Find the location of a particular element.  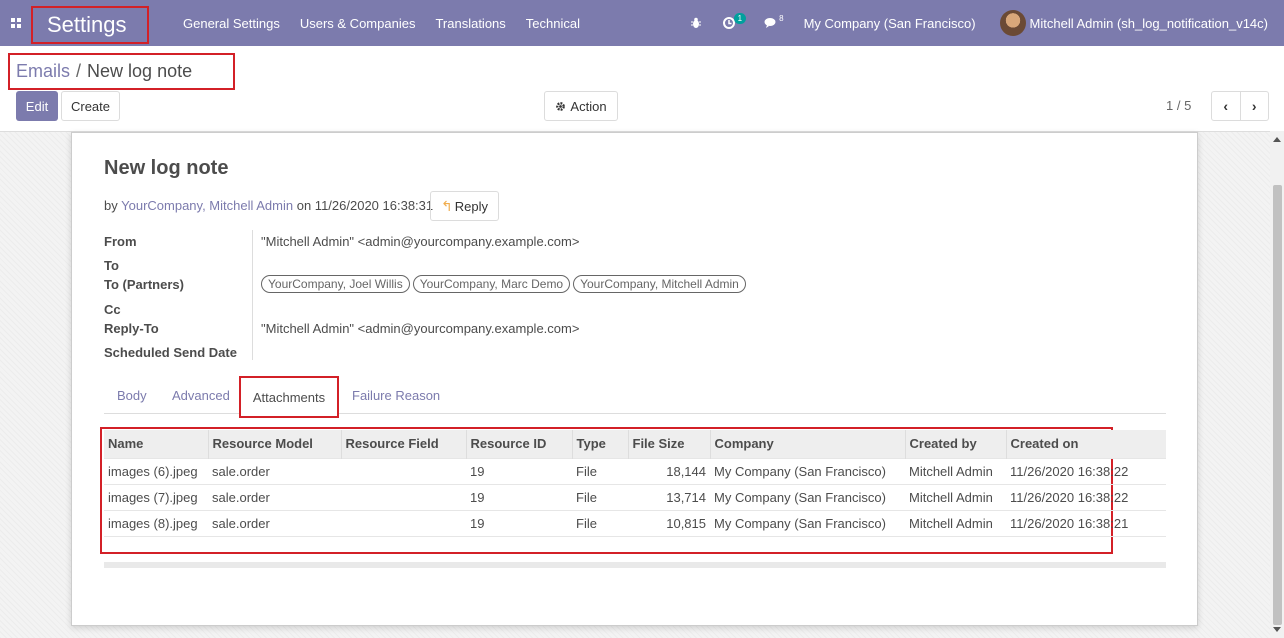

tab-attachments: Attachments is located at coordinates (289, 397).